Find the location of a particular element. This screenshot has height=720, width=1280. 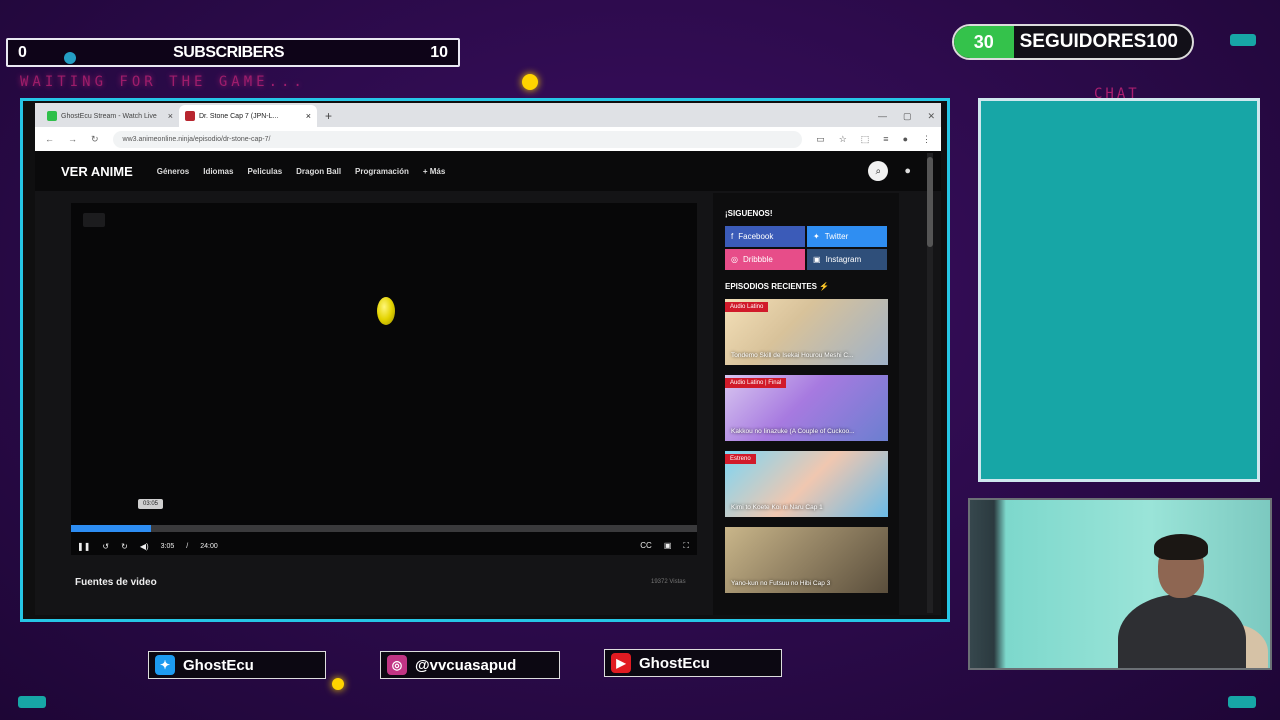

facebook-label: Facebook is located at coordinates (756, 236).